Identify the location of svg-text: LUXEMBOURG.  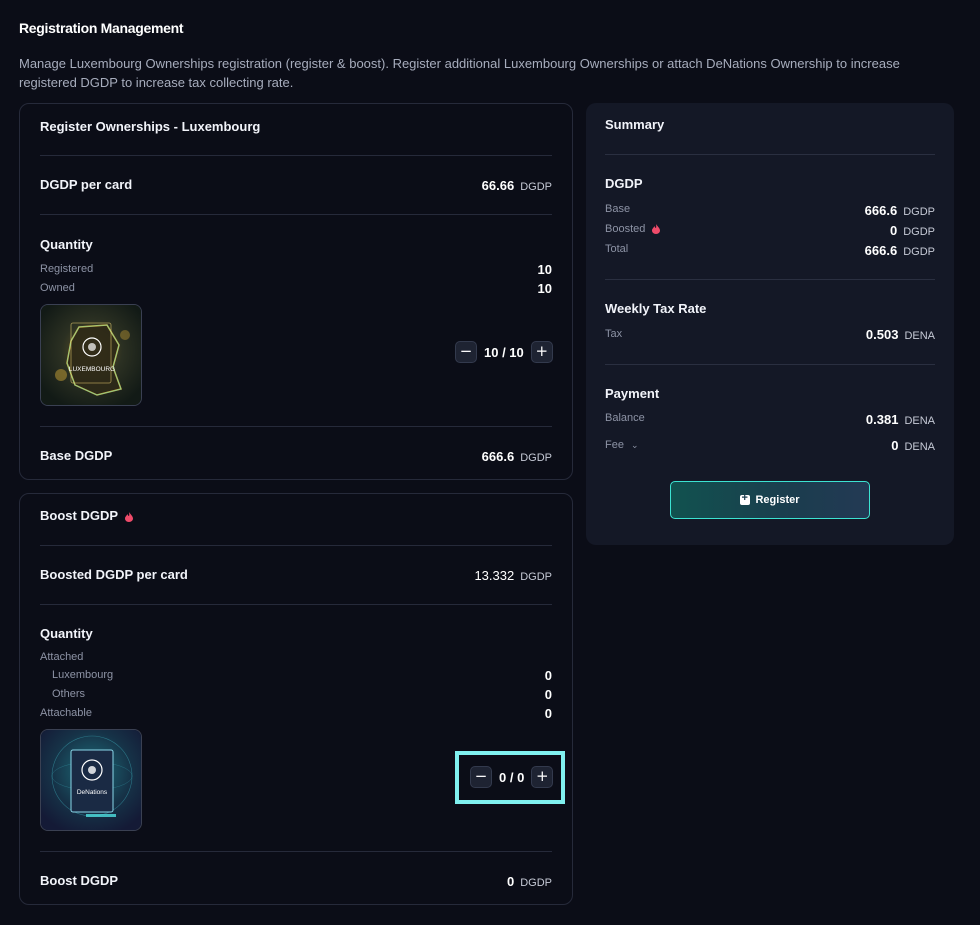
(92, 369).